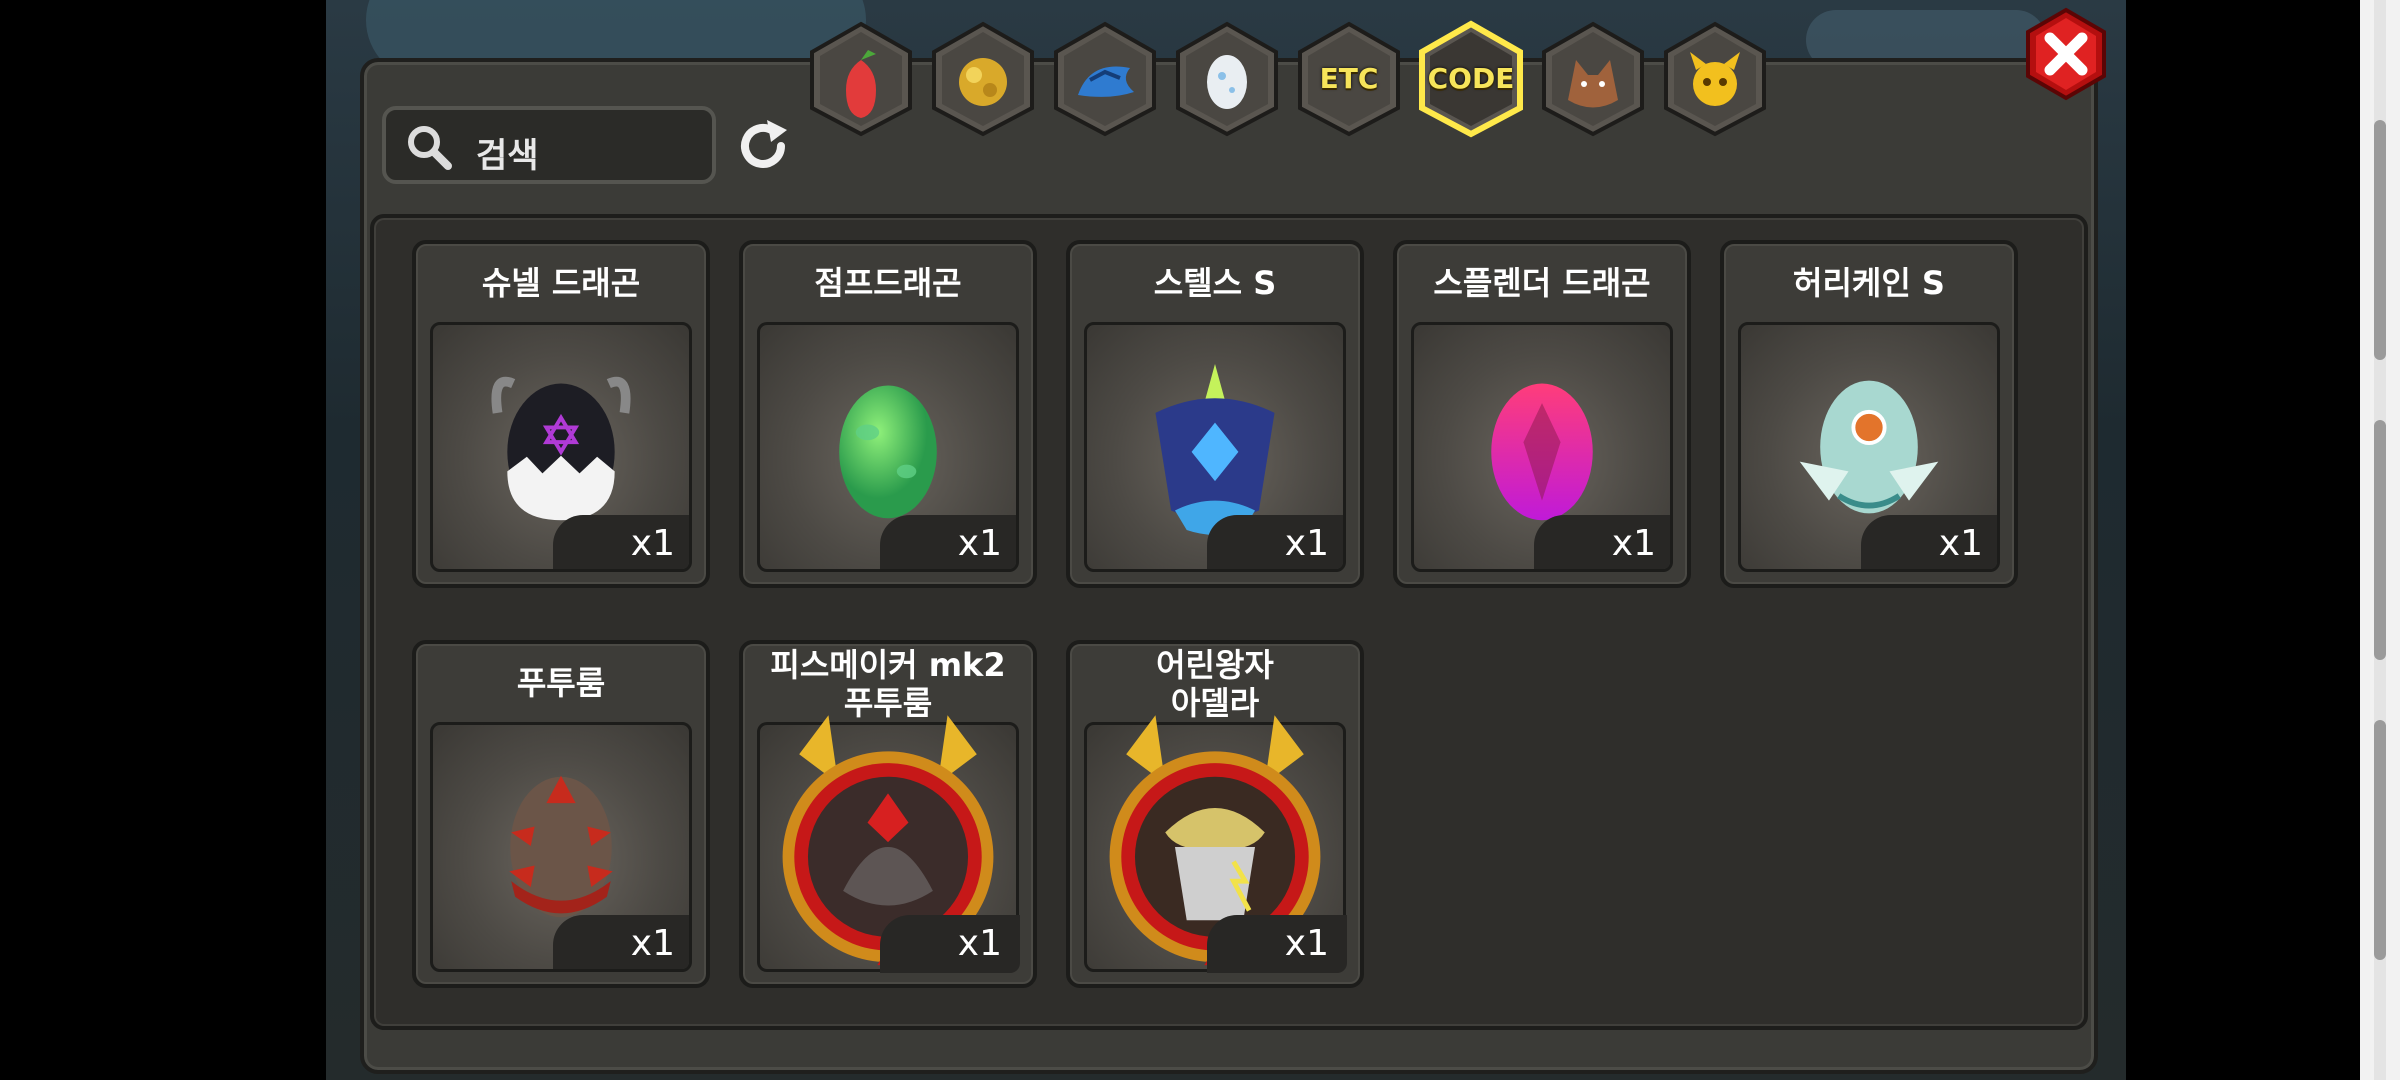 The width and height of the screenshot is (2400, 1080). I want to click on tab-gold-ore, so click(983, 79).